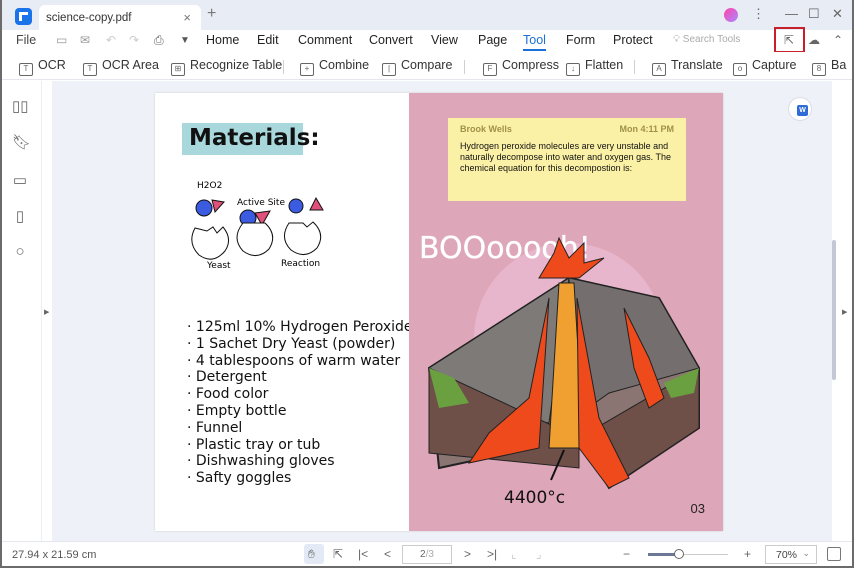 Image resolution: width=854 pixels, height=568 pixels. I want to click on page-number-input: 2/3, so click(427, 554).